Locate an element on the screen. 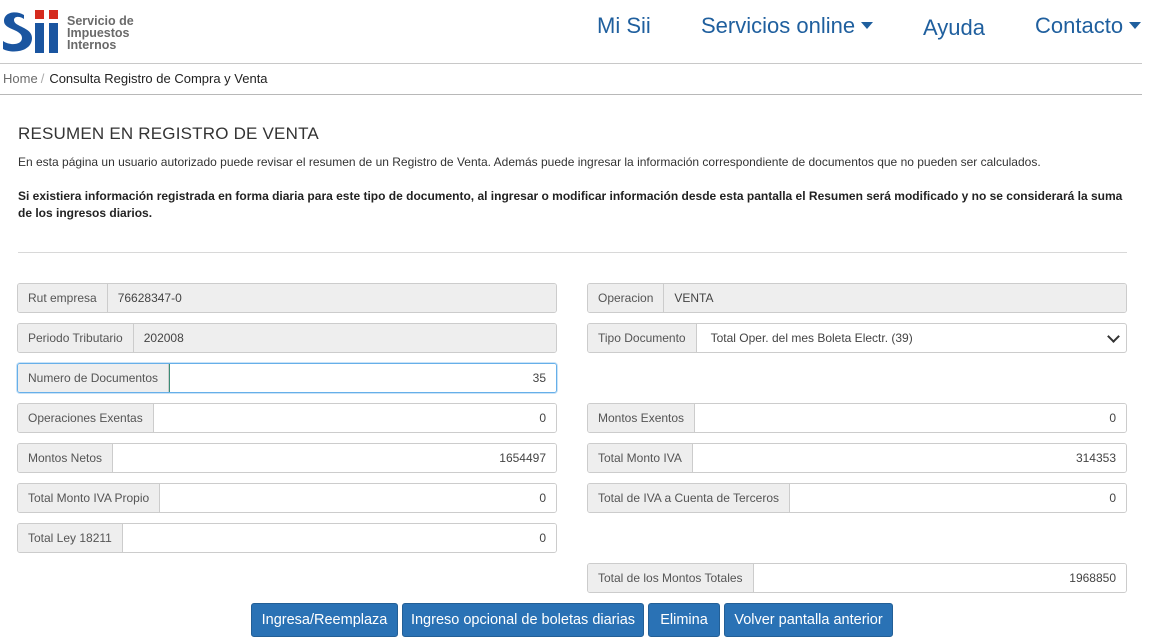 The image size is (1164, 644). montos-netos-group: Montos Netos is located at coordinates (287, 458).